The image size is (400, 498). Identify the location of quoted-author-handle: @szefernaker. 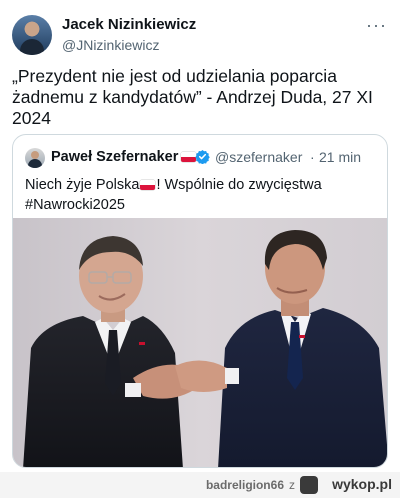
(258, 157).